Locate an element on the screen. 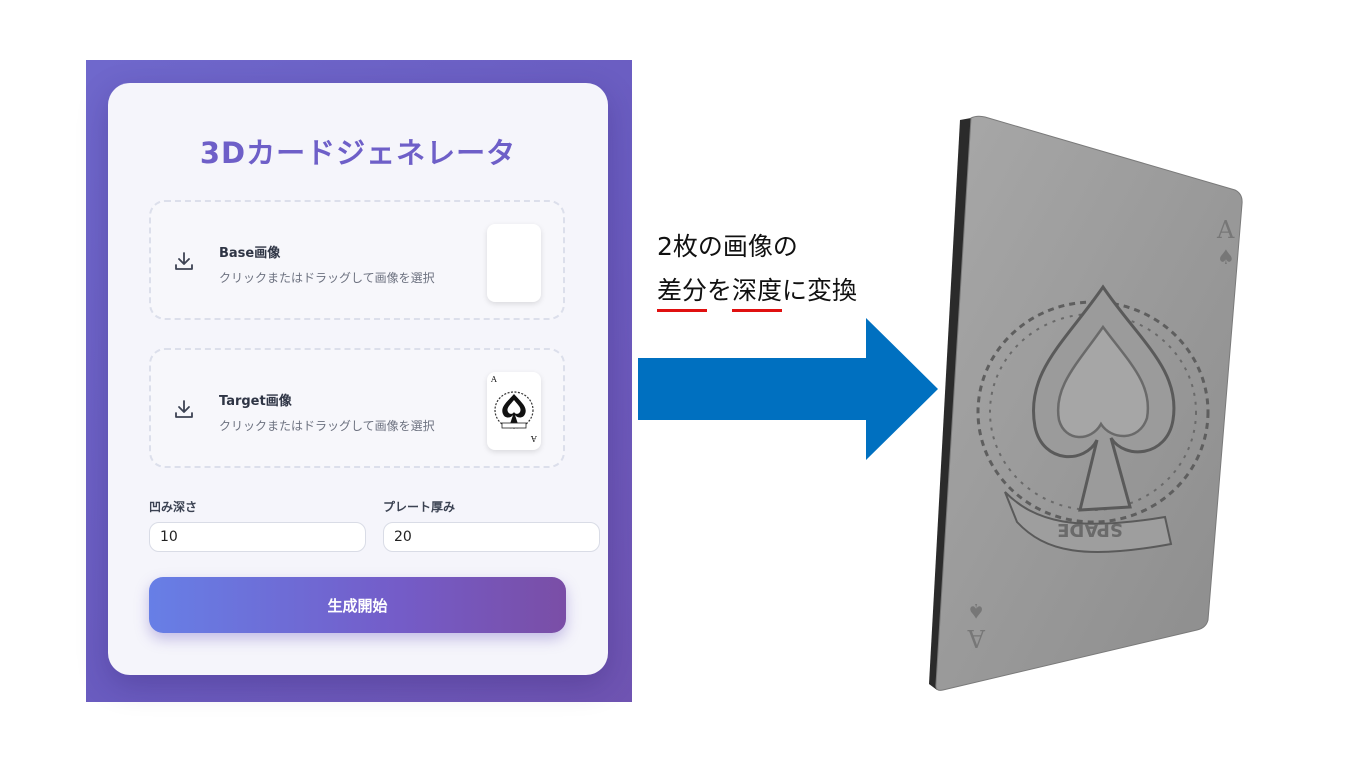 The height and width of the screenshot is (768, 1355). target-image-hint: クリックまたはドラッグして画像を選択 is located at coordinates (327, 426).